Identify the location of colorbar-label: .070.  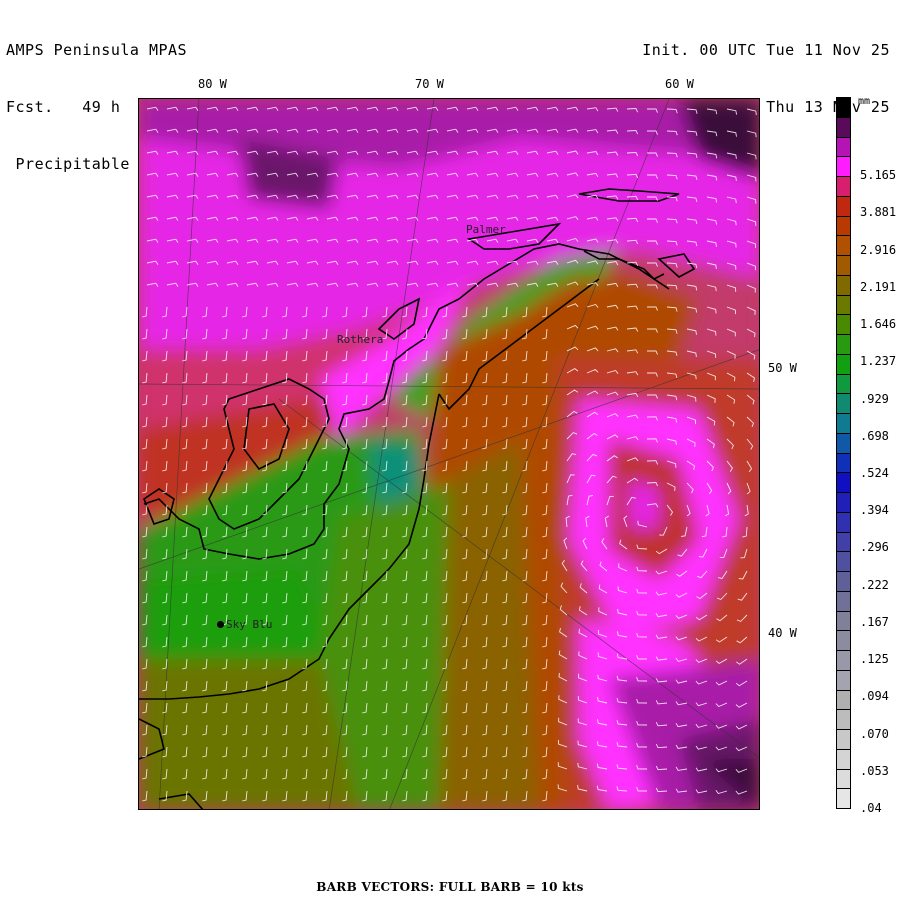
(874, 733).